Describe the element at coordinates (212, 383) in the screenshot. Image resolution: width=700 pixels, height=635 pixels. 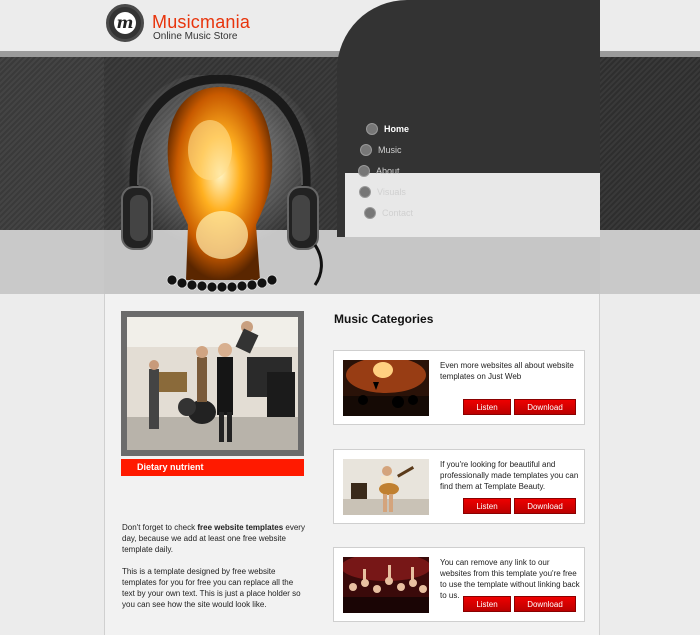
I see `band-photo` at that location.